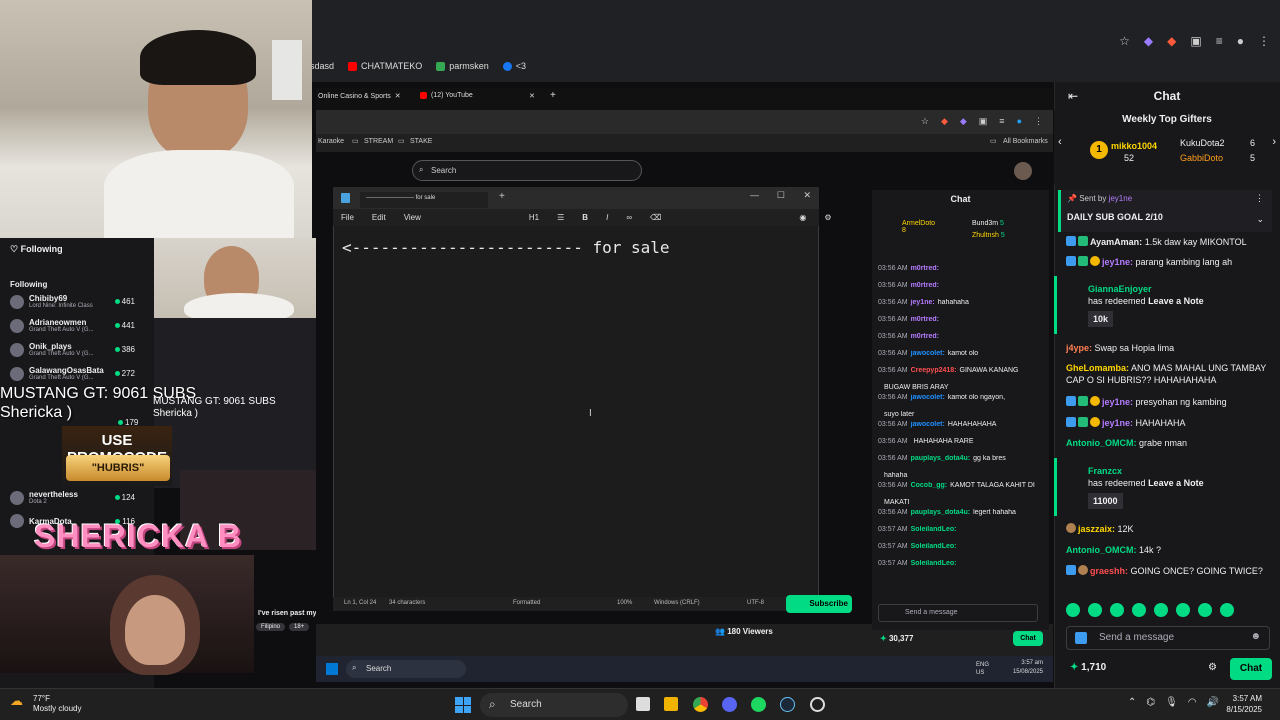  Describe the element at coordinates (299, 627) in the screenshot. I see `tag: 18+` at that location.